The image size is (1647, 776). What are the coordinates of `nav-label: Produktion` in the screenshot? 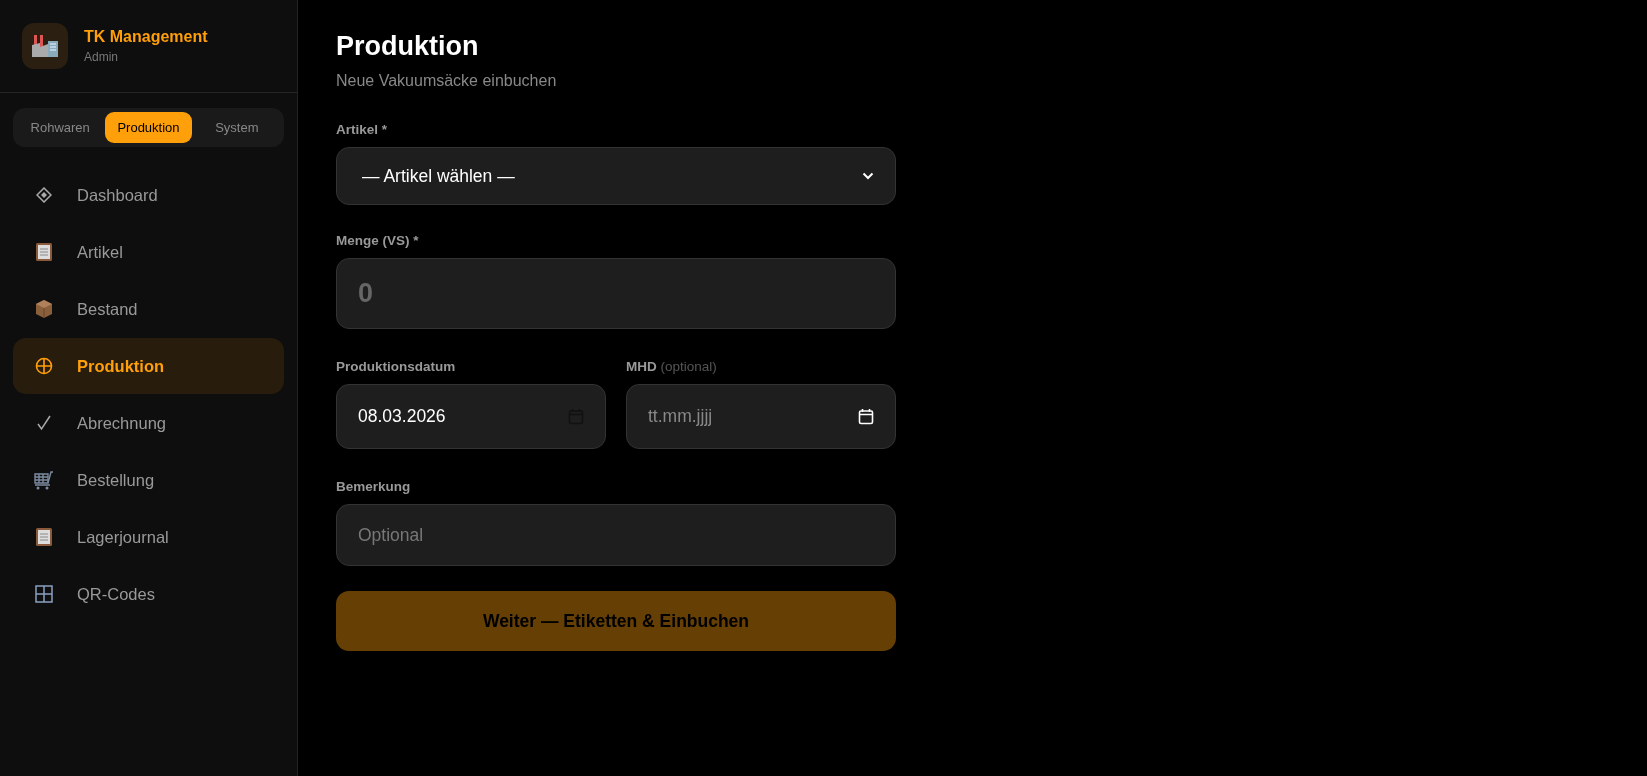 It's located at (121, 366).